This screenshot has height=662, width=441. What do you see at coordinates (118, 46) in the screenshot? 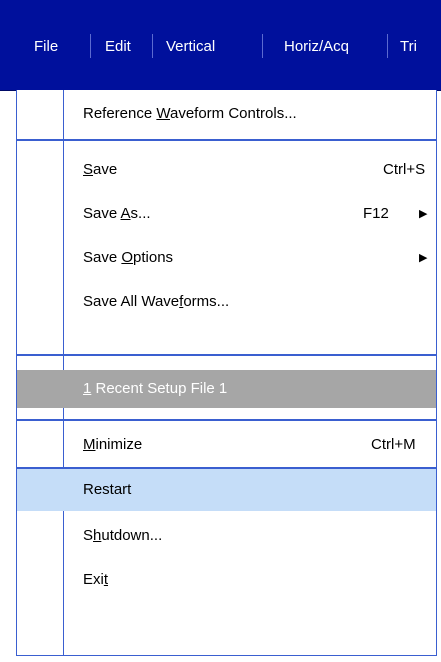
I see `menu-edit: Edit` at bounding box center [118, 46].